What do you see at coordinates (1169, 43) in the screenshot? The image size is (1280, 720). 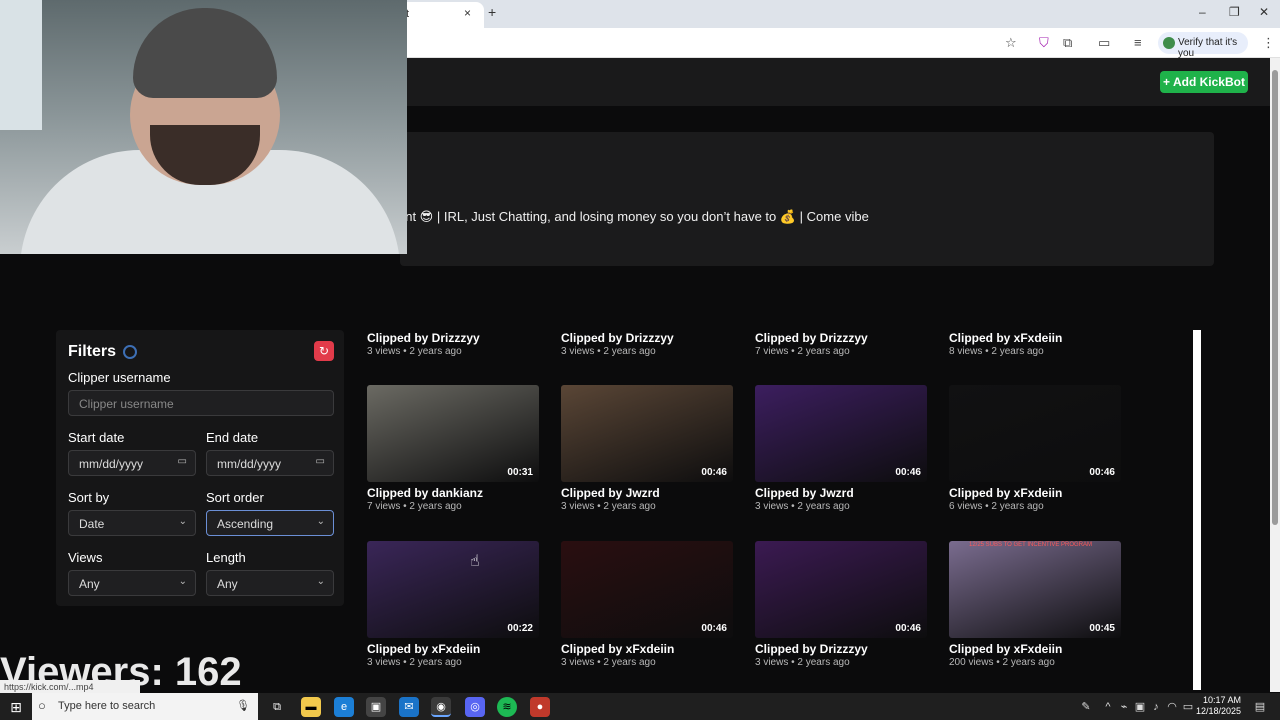 I see `avatar` at bounding box center [1169, 43].